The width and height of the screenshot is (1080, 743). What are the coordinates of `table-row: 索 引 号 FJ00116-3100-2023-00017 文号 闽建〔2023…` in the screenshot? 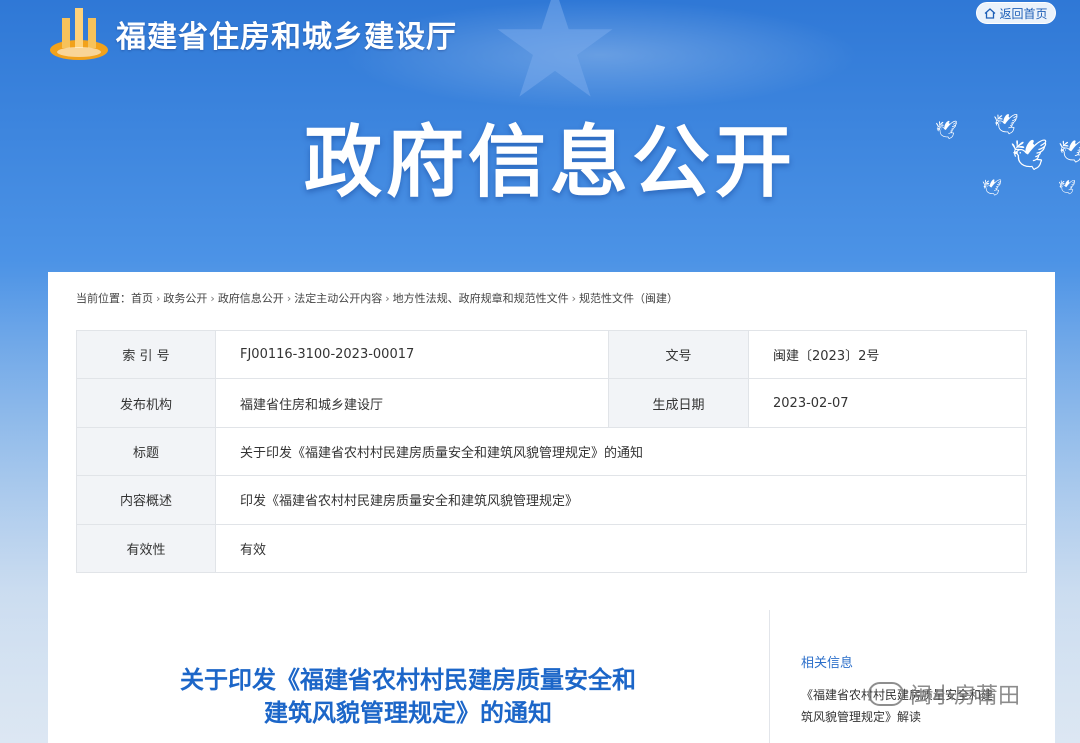 It's located at (551, 354).